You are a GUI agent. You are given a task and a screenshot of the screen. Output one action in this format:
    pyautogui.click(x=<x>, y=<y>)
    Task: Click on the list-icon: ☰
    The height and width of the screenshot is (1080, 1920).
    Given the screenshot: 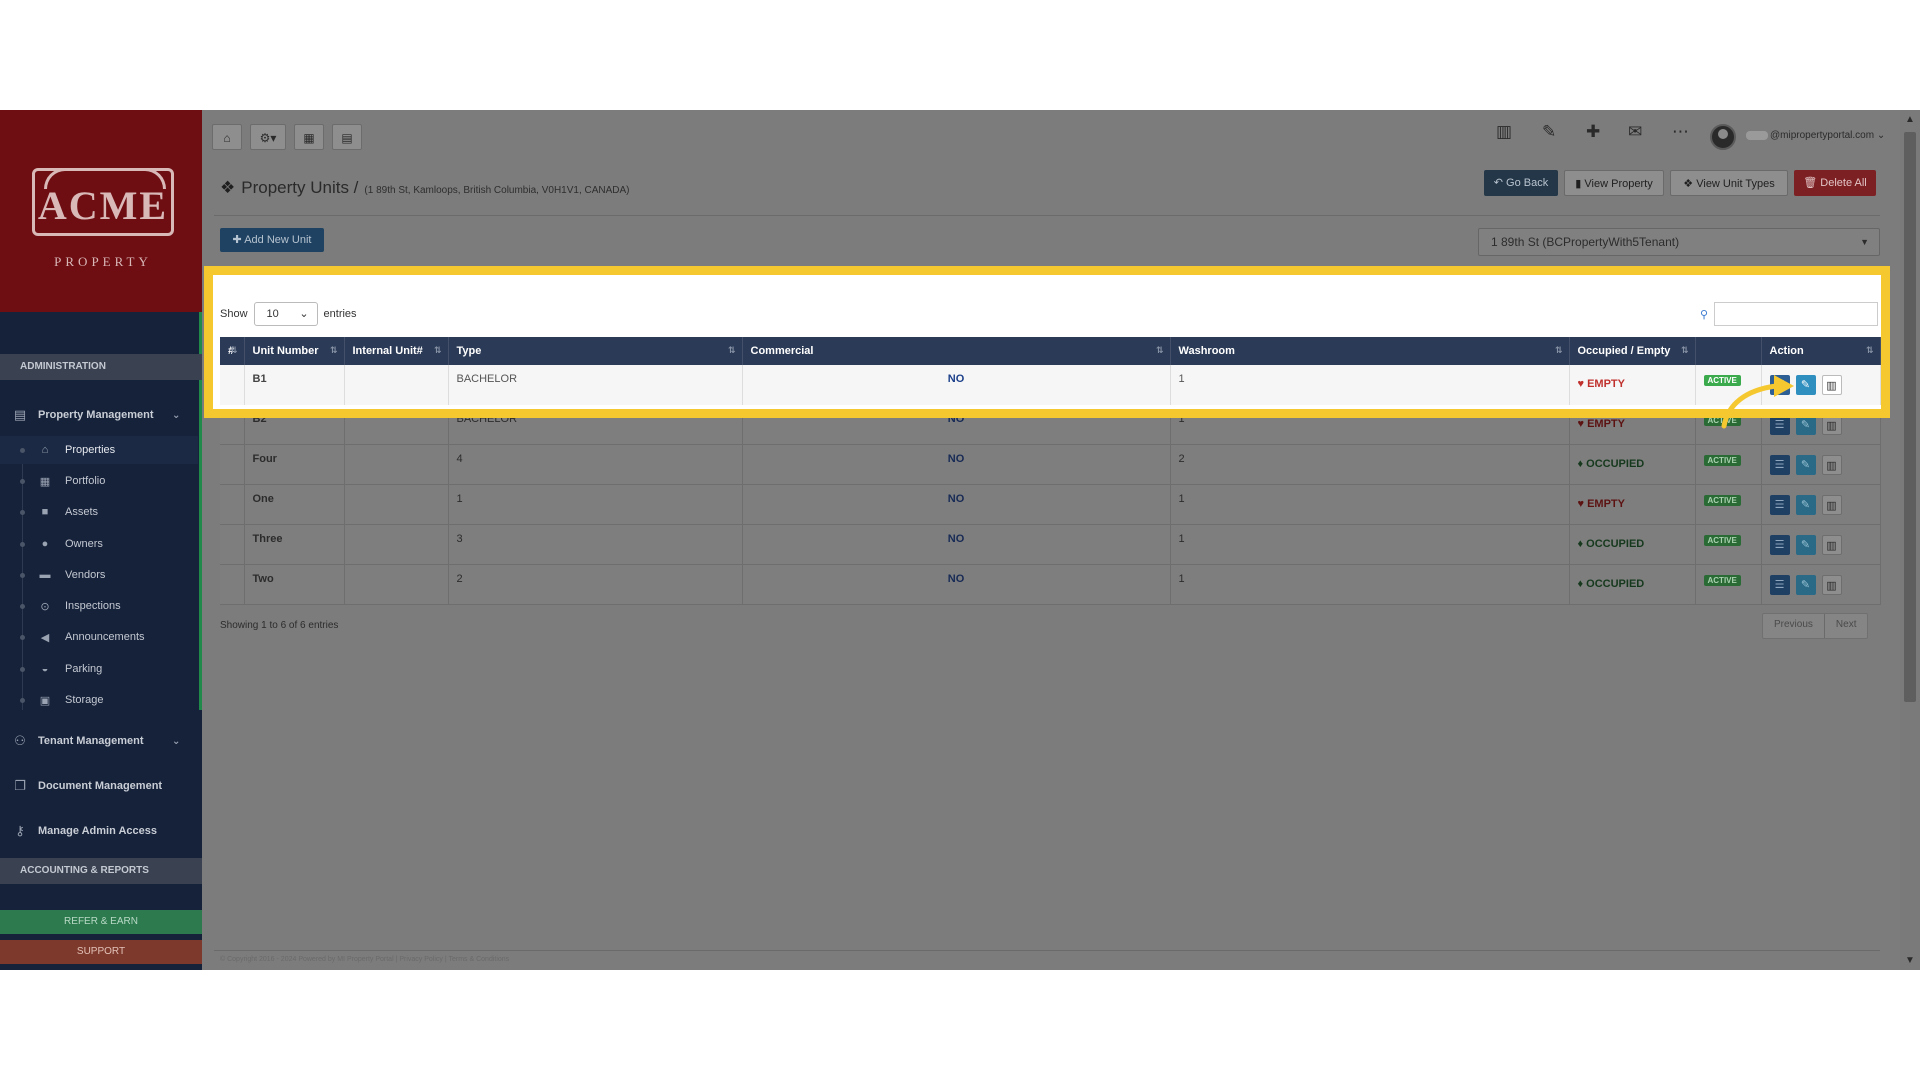 What is the action you would take?
    pyautogui.click(x=1779, y=385)
    